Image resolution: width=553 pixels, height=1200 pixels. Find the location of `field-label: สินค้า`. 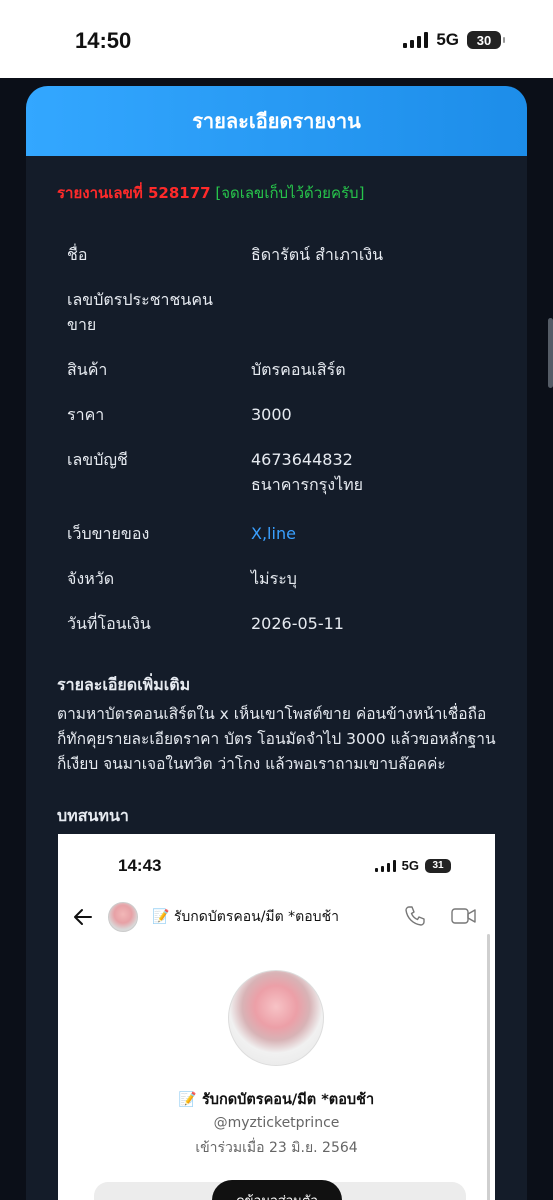

field-label: สินค้า is located at coordinates (87, 369).